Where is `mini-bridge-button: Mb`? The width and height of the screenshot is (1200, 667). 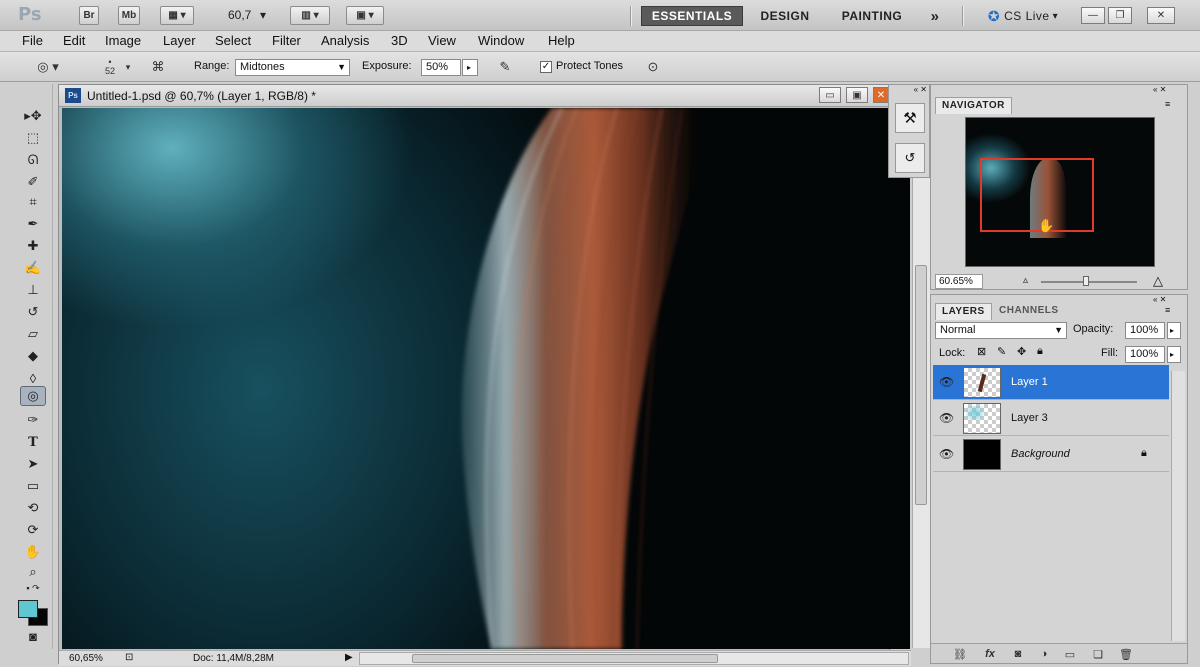 mini-bridge-button: Mb is located at coordinates (129, 15).